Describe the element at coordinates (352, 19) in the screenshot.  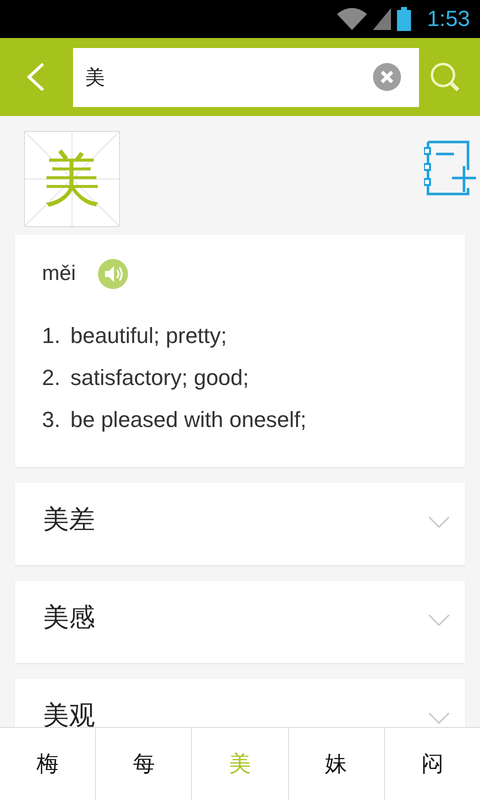
I see `wifi-icon` at that location.